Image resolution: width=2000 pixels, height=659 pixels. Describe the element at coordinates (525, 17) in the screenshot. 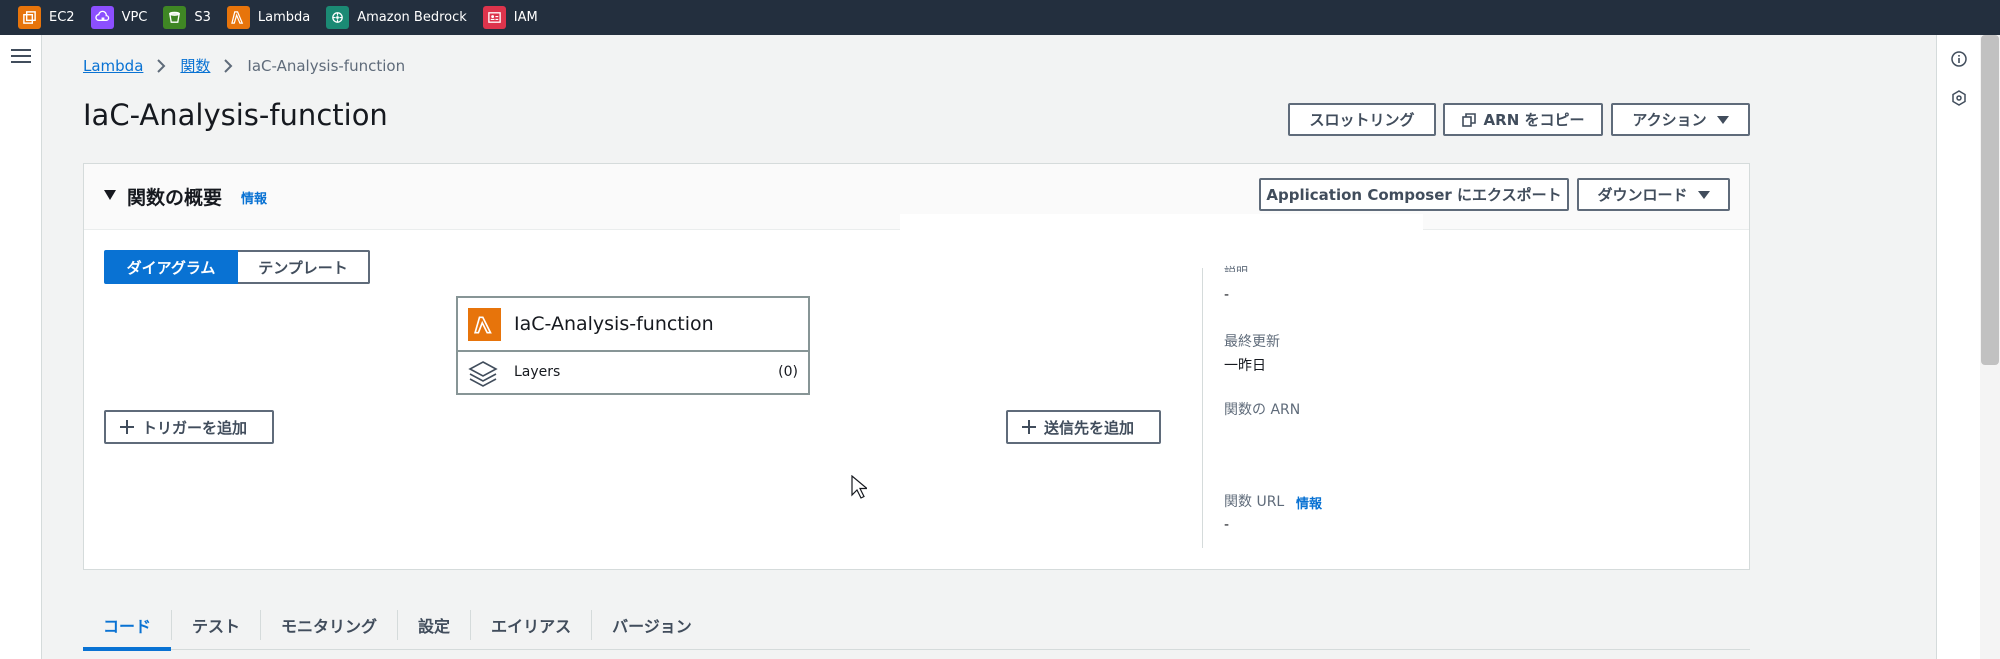

I see `favorite-label: IAM` at that location.